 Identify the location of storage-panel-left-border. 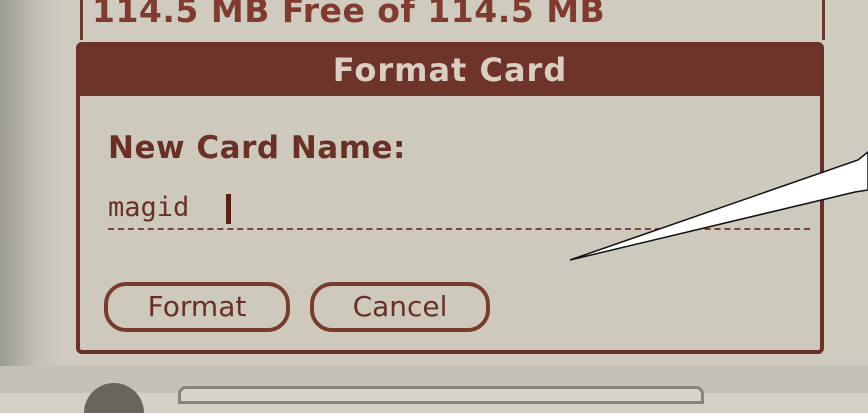
(81, 20).